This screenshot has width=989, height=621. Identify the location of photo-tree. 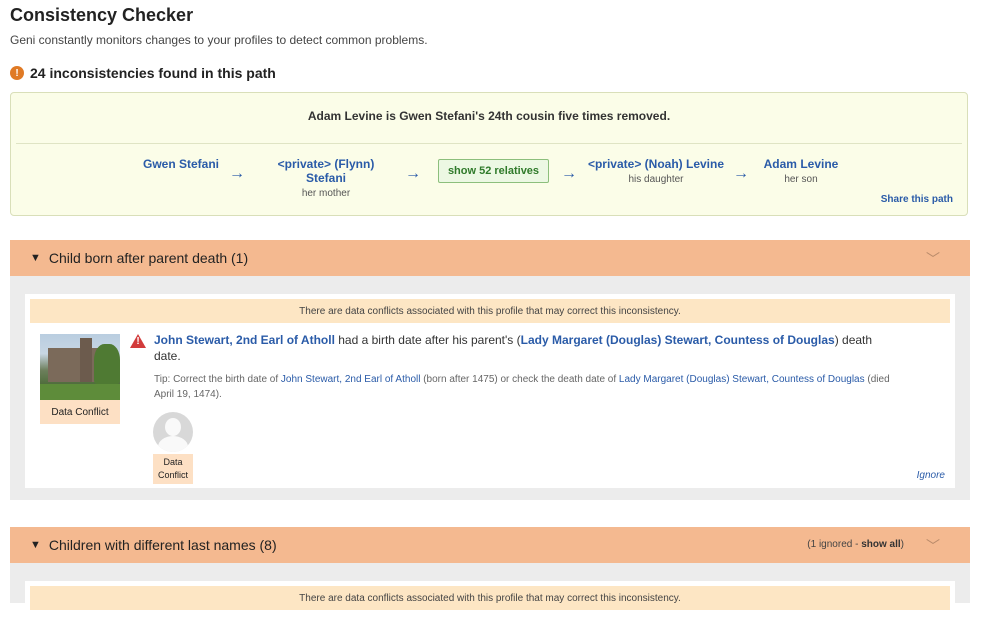
(107, 364).